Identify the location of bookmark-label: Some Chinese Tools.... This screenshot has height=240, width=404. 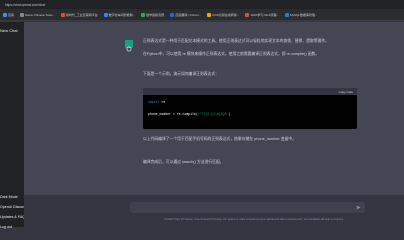
(40, 14).